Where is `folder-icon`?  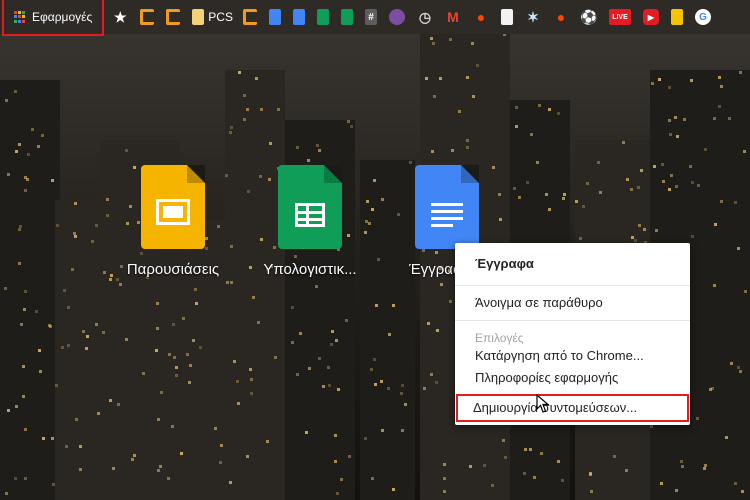 folder-icon is located at coordinates (198, 17).